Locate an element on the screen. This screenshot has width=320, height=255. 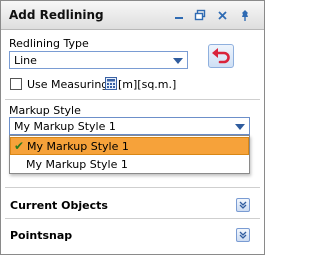
markup-style-value: My Markup Style 1 is located at coordinates (65, 126).